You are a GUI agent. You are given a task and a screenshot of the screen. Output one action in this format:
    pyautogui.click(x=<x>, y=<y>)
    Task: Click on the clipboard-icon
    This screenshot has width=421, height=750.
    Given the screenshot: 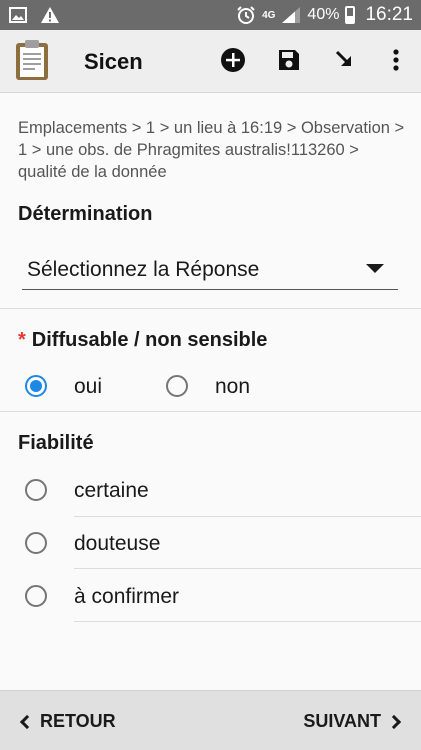 What is the action you would take?
    pyautogui.click(x=32, y=60)
    